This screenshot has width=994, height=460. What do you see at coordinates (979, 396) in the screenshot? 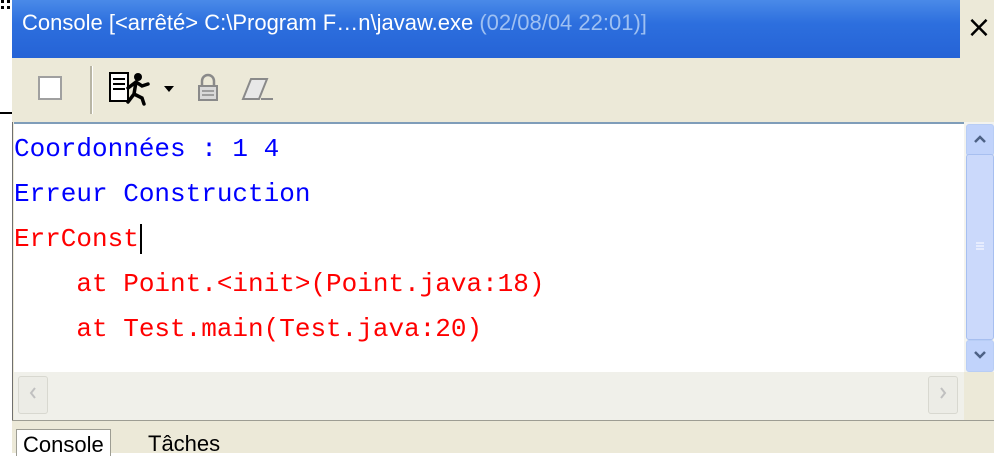
I see `scrollbar-corner` at bounding box center [979, 396].